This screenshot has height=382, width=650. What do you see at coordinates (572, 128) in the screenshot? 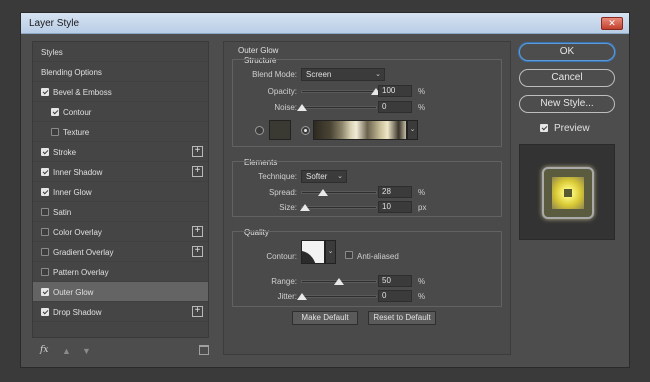
I see `preview-label: Preview` at bounding box center [572, 128].